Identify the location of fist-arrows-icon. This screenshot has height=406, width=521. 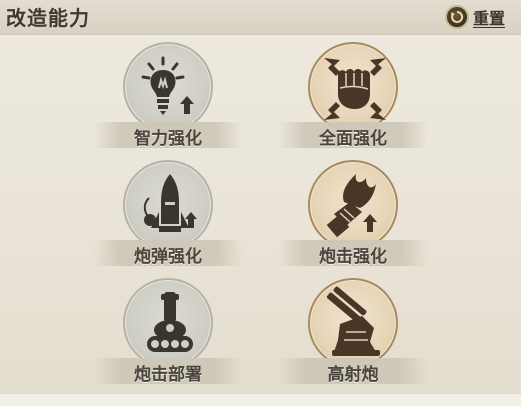
(355, 89).